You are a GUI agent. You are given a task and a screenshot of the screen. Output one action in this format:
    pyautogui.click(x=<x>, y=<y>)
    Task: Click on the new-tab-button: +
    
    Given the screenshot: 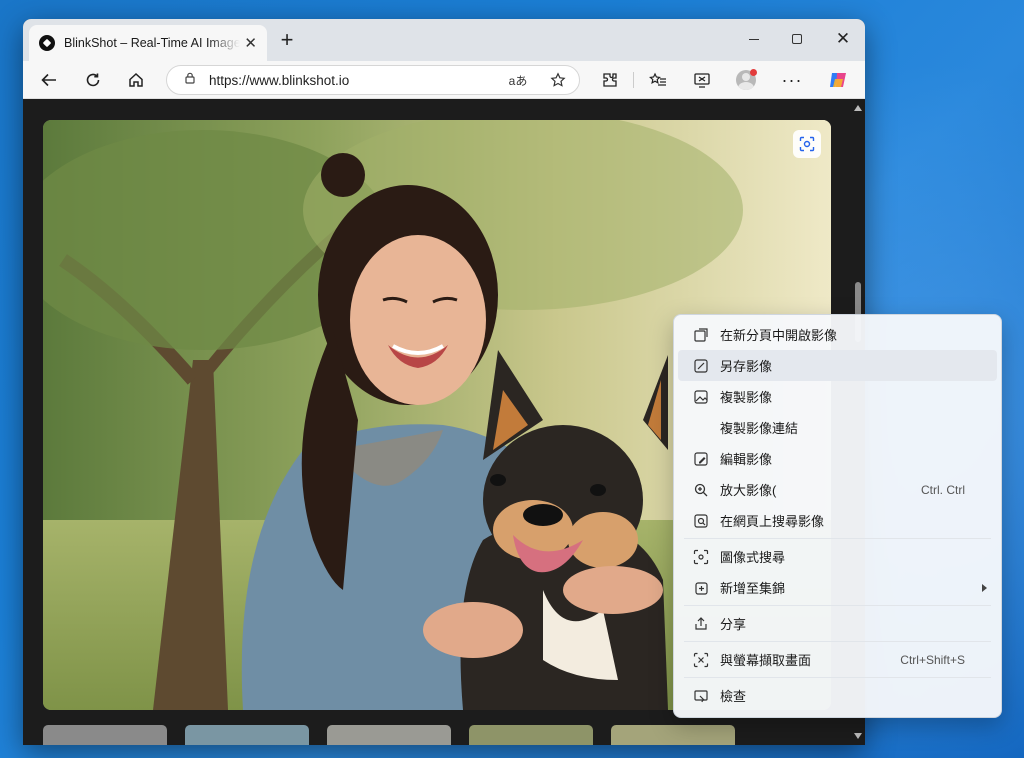 What is the action you would take?
    pyautogui.click(x=287, y=41)
    